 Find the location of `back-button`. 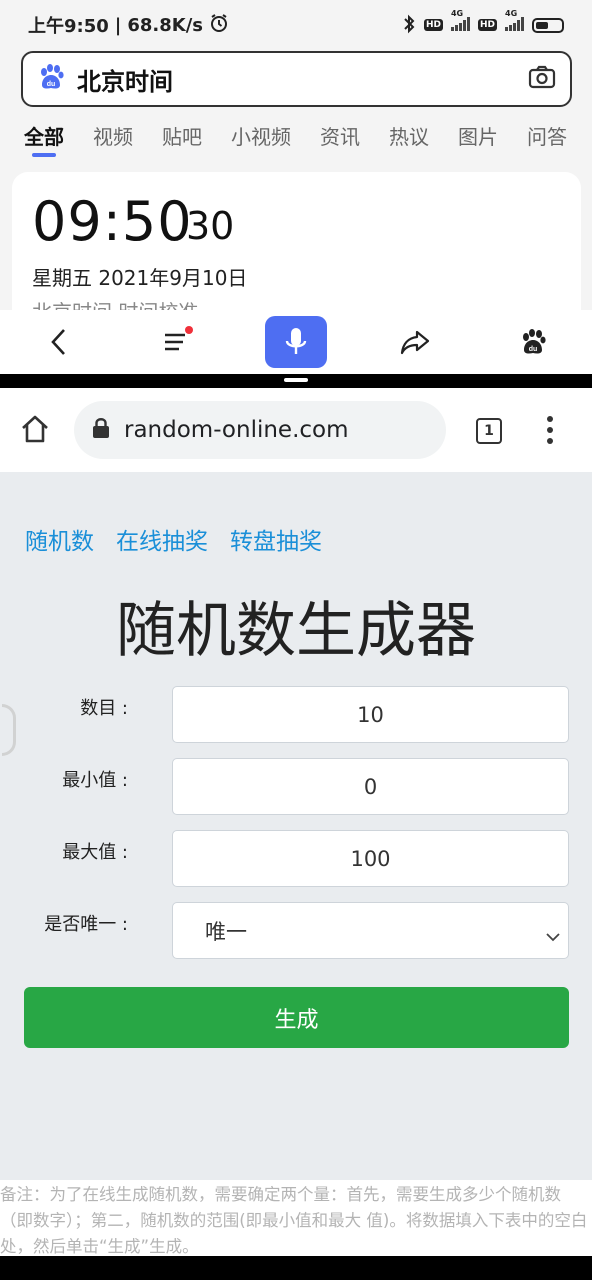

back-button is located at coordinates (59, 342).